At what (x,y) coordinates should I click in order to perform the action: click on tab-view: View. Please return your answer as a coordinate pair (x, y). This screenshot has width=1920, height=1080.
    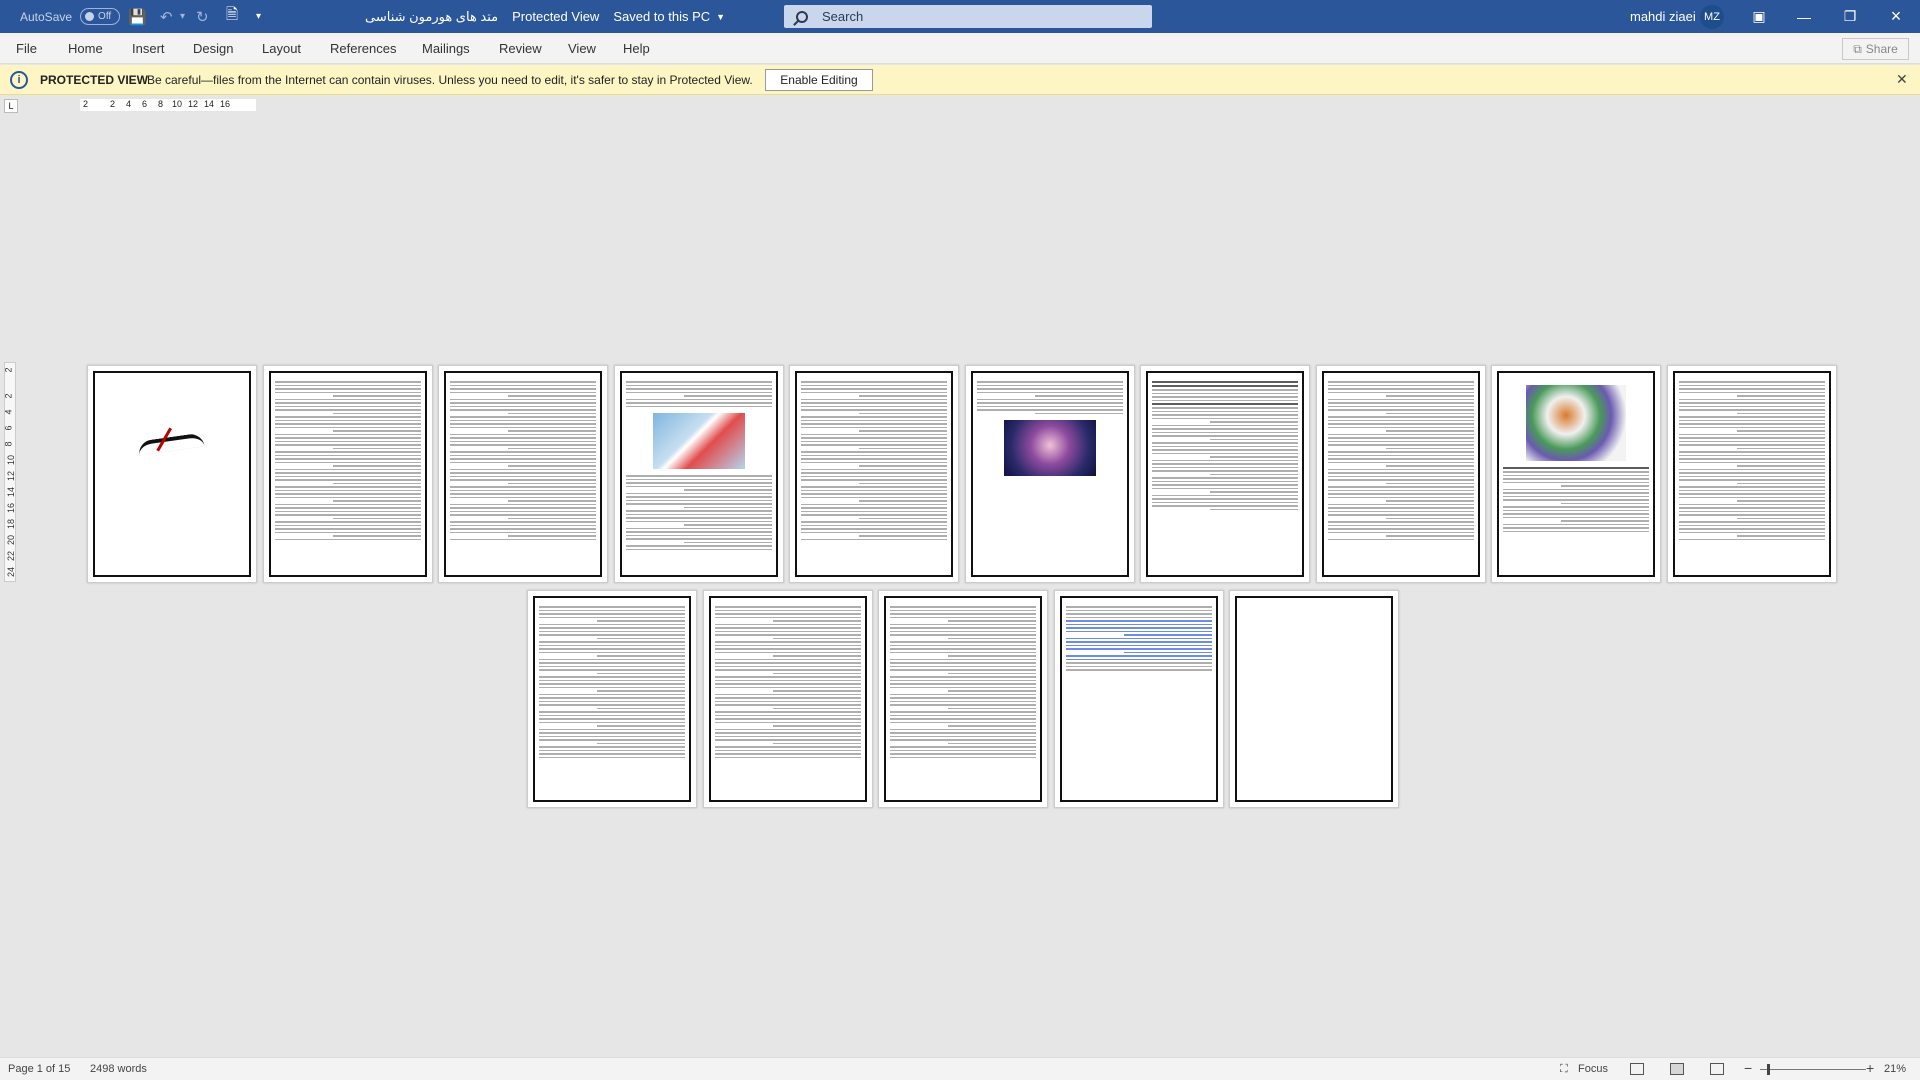
    Looking at the image, I should click on (582, 48).